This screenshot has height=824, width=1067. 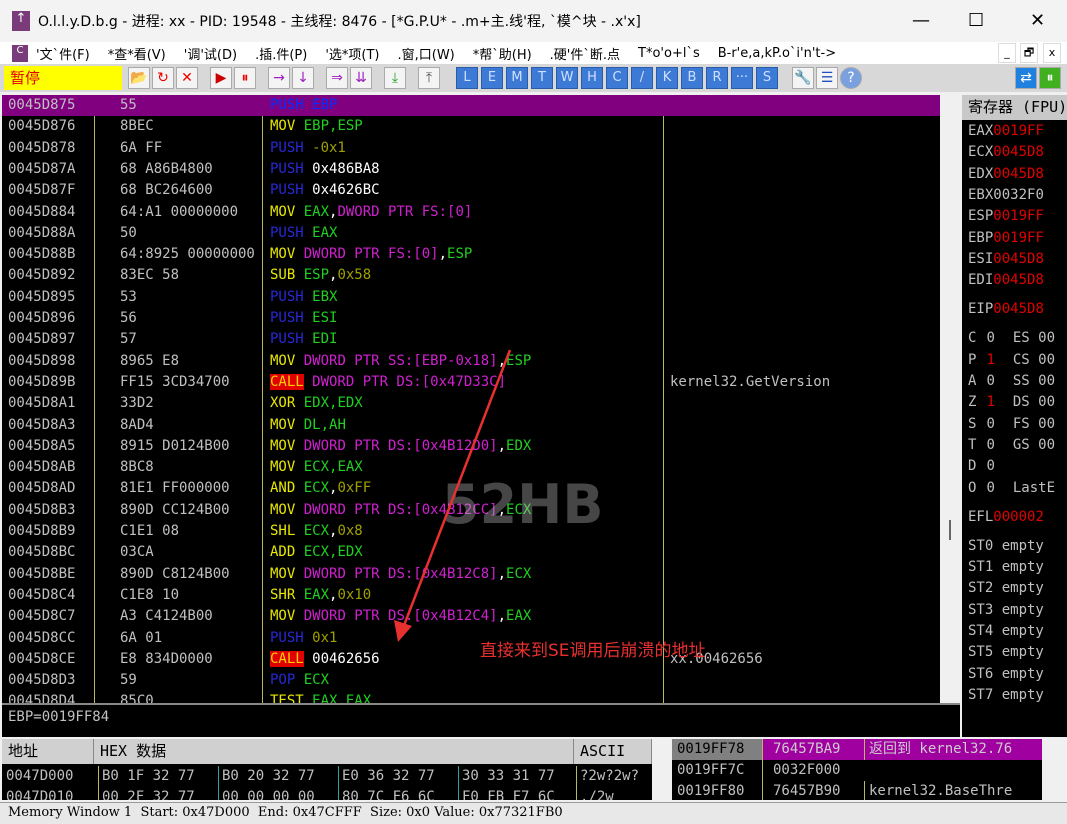 I want to click on step-into-icon: →, so click(x=279, y=78).